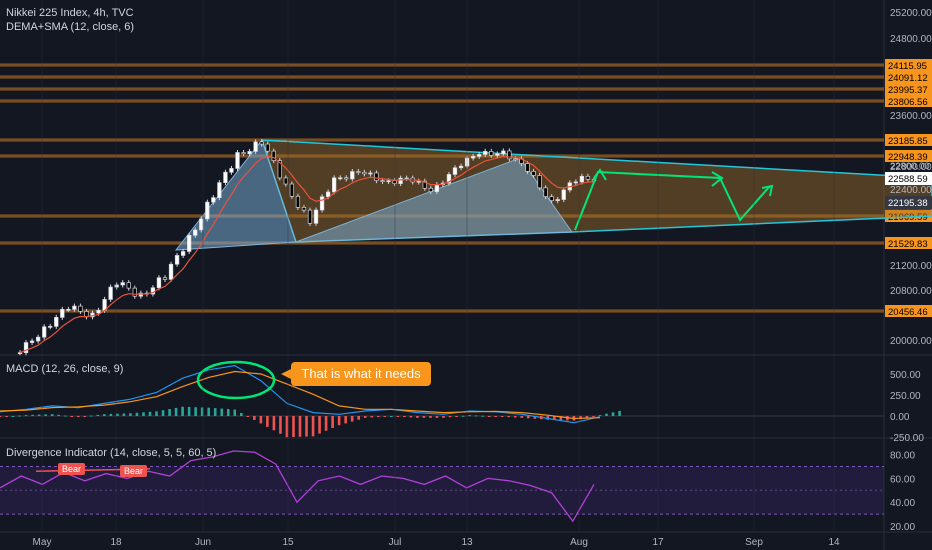 This screenshot has height=550, width=932. I want to click on price-tick-label: 25200.00, so click(911, 13).